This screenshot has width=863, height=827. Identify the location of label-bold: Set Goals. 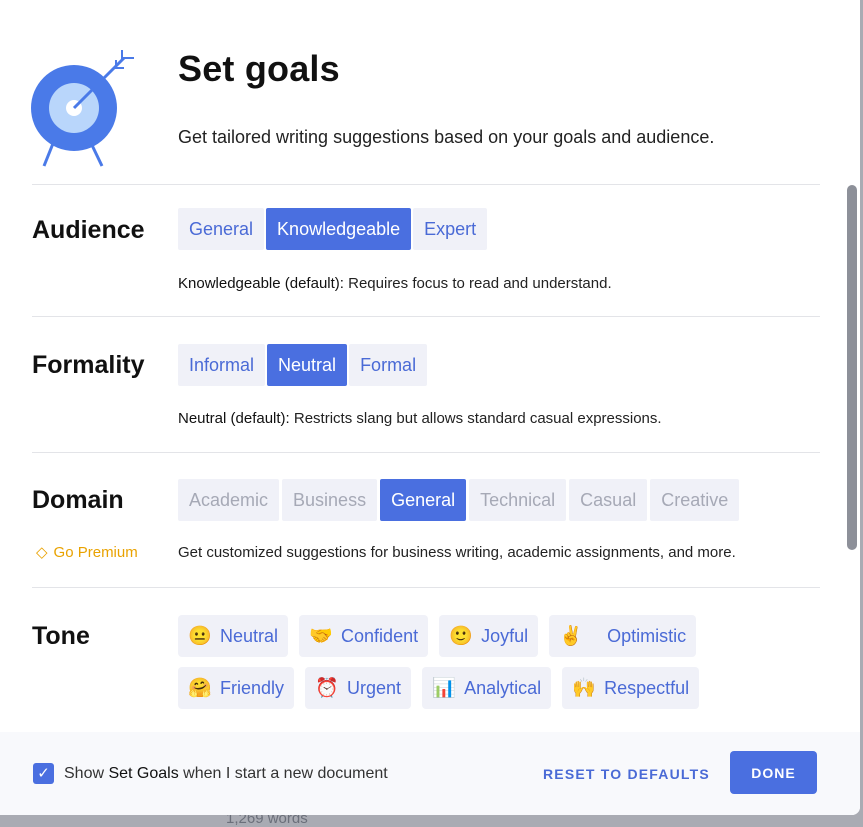
(143, 773).